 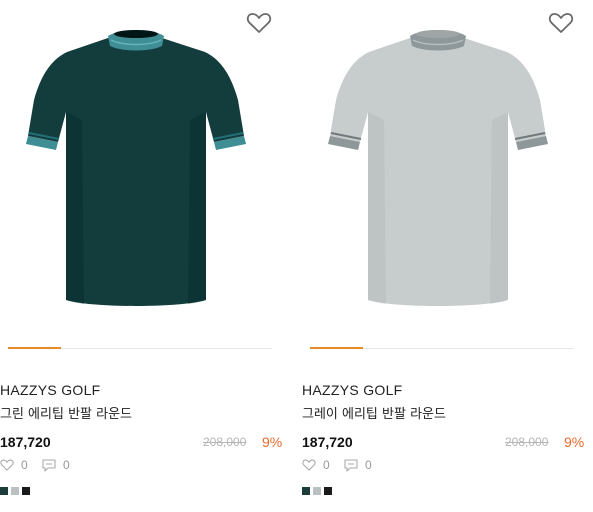 I want to click on product-name: 그레이 에리팁 반팔 라운드, so click(x=374, y=412).